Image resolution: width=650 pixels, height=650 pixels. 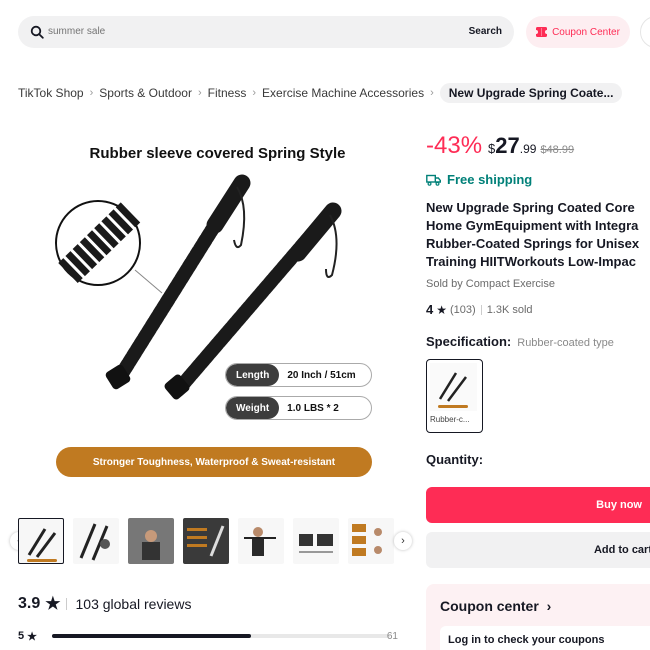 I want to click on specification-value: Rubber-coated type, so click(x=565, y=343).